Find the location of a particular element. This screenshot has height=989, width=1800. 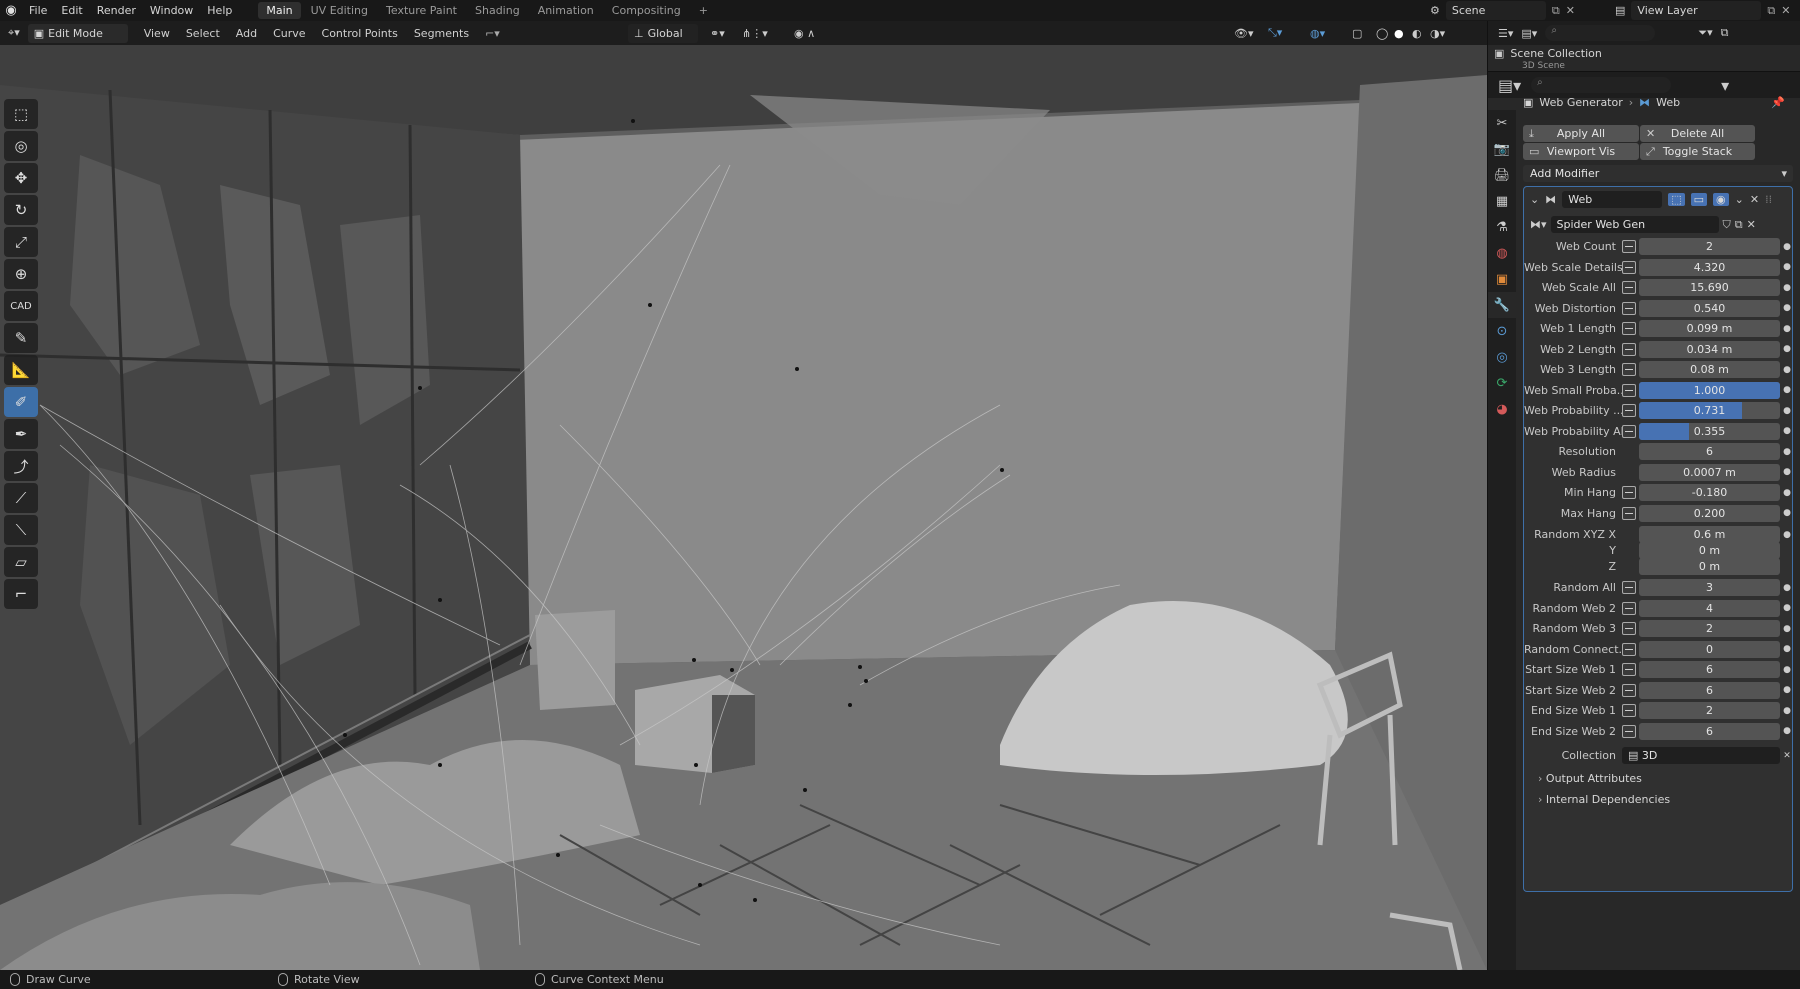

wireframe-shading-icon: ◯ is located at coordinates (1382, 33).